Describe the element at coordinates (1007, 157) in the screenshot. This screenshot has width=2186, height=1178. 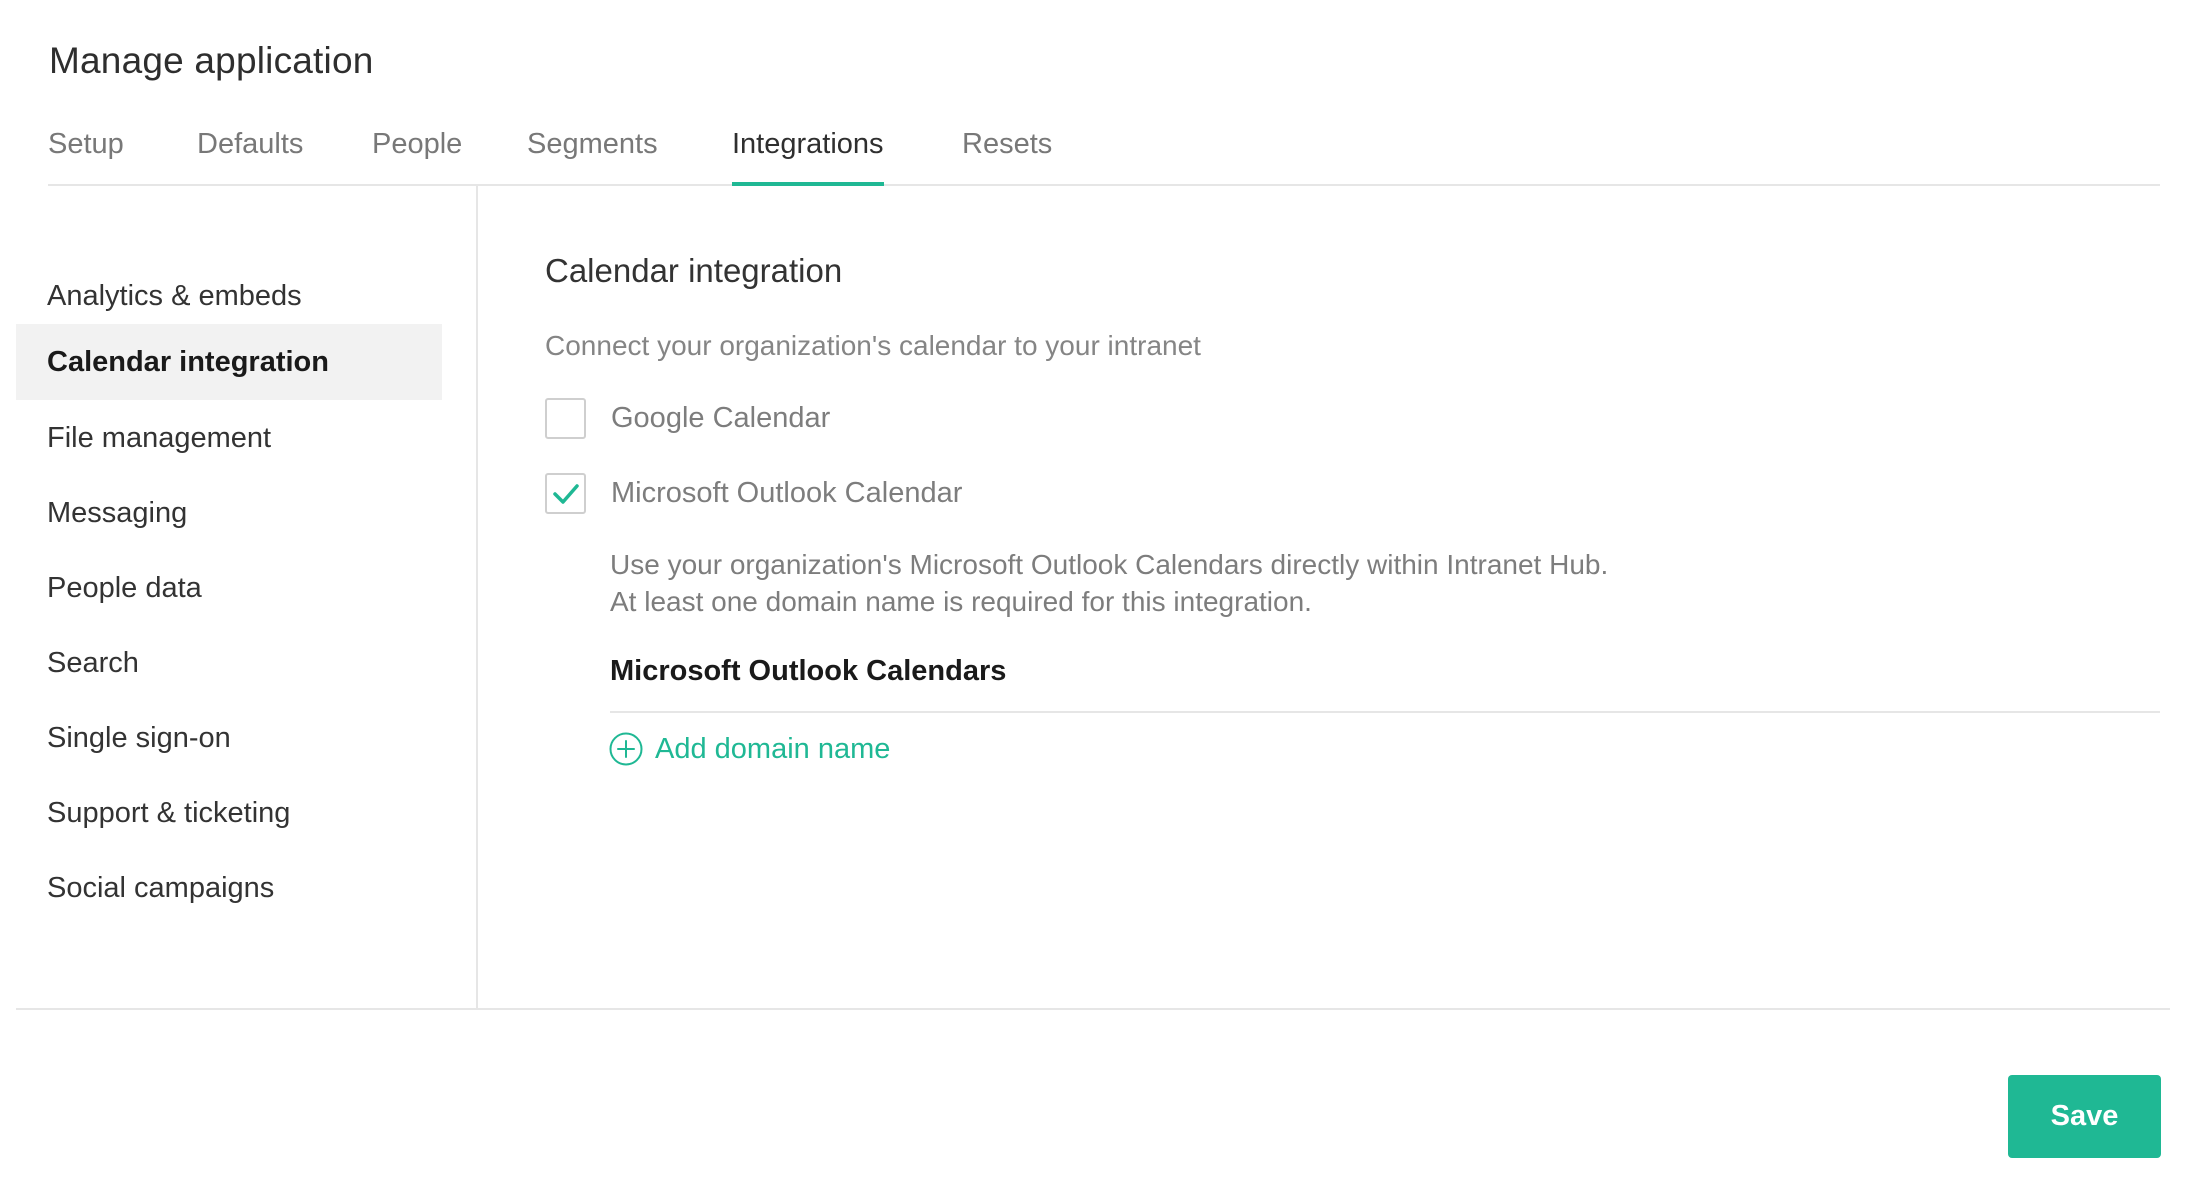
I see `tab-resets: Resets` at that location.